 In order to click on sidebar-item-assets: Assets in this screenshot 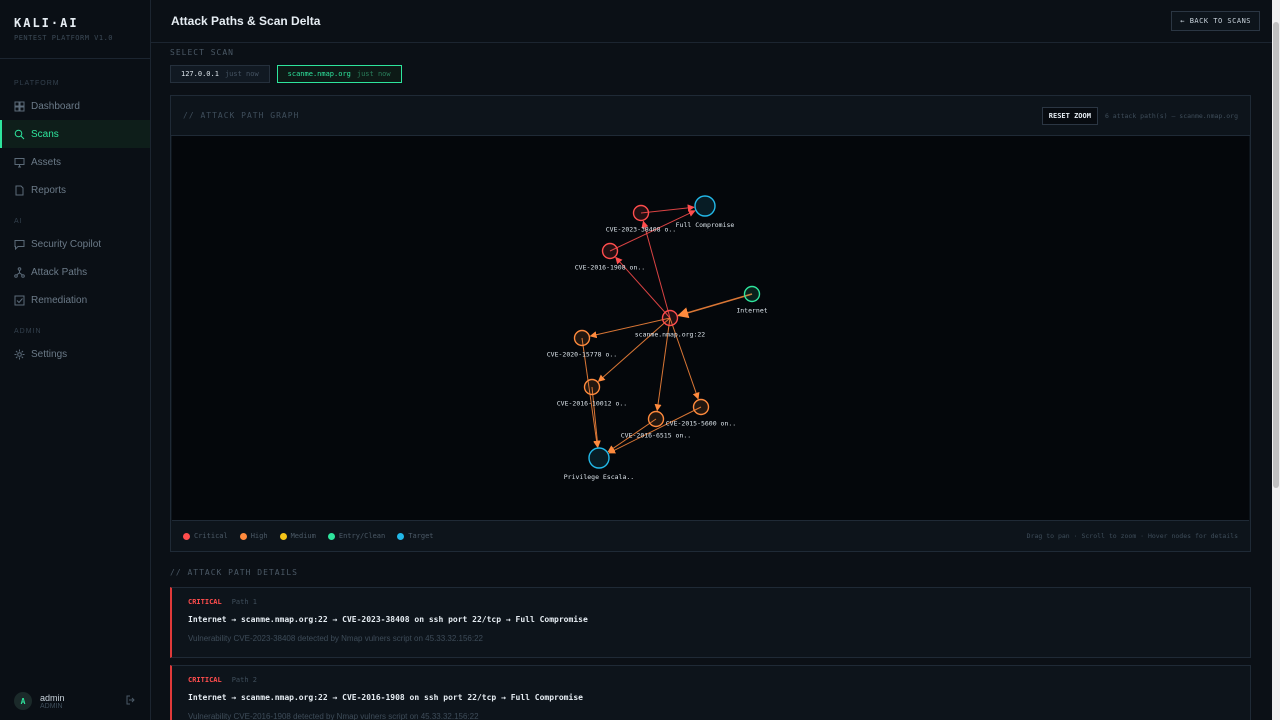, I will do `click(75, 162)`.